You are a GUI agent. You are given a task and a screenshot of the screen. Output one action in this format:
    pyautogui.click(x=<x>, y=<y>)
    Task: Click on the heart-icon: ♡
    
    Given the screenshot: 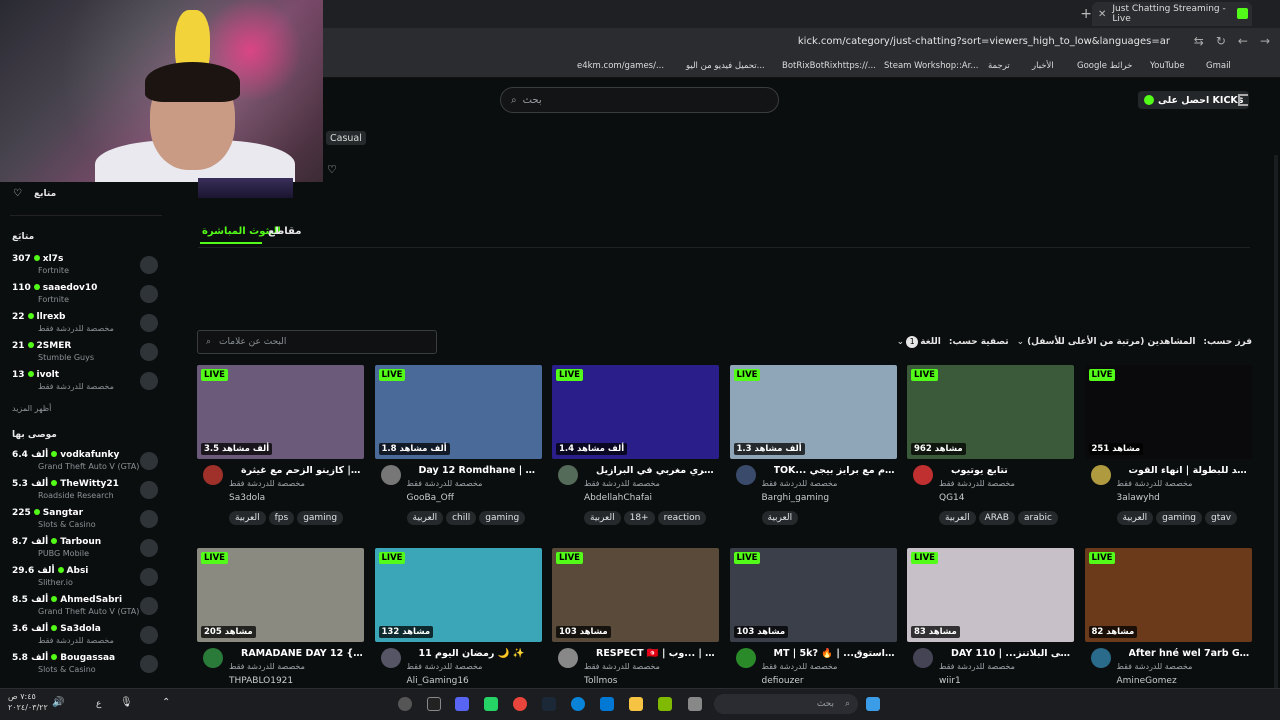 What is the action you would take?
    pyautogui.click(x=17, y=193)
    